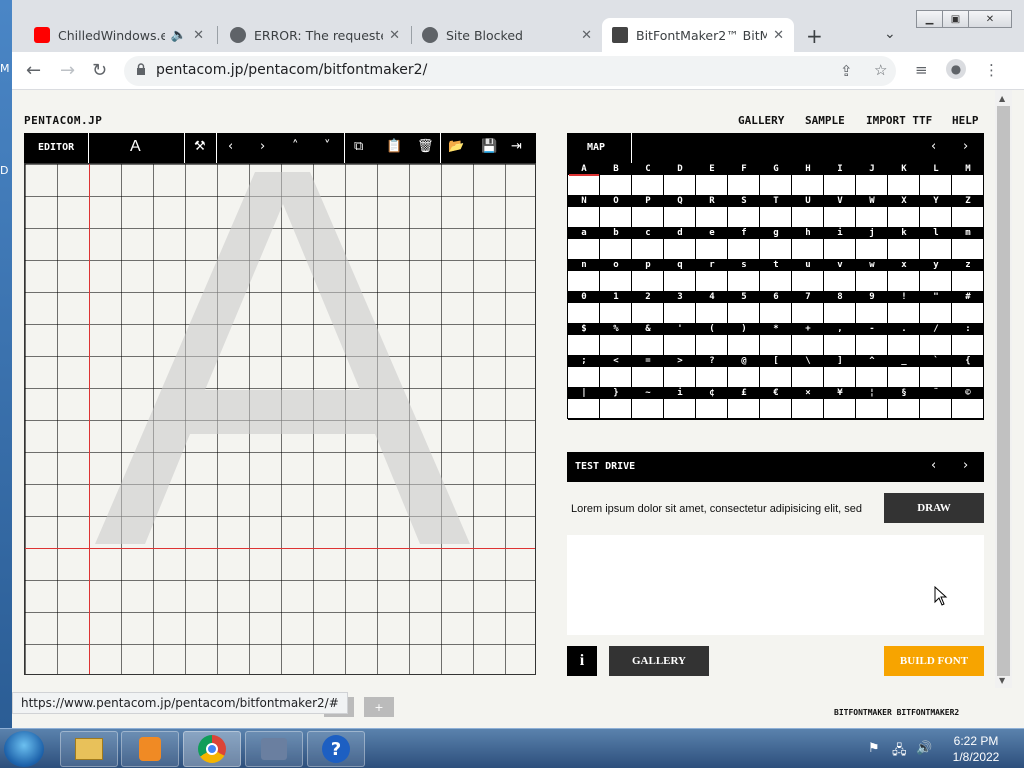 This screenshot has width=1024, height=768. Describe the element at coordinates (712, 297) in the screenshot. I see `char-map-label: 4` at that location.